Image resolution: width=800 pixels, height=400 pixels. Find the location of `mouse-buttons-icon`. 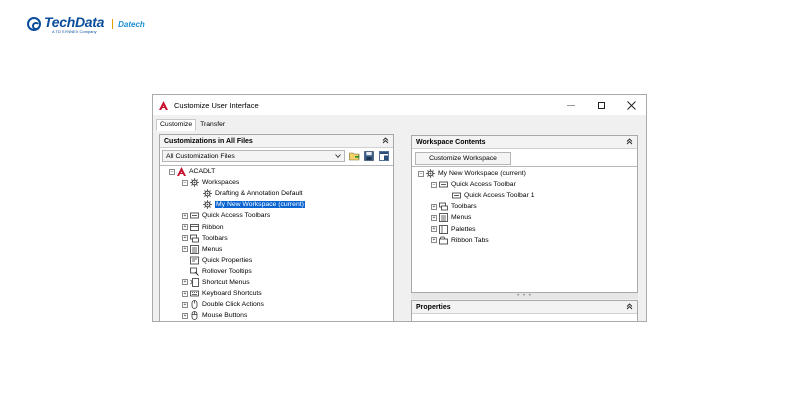

mouse-buttons-icon is located at coordinates (194, 316).